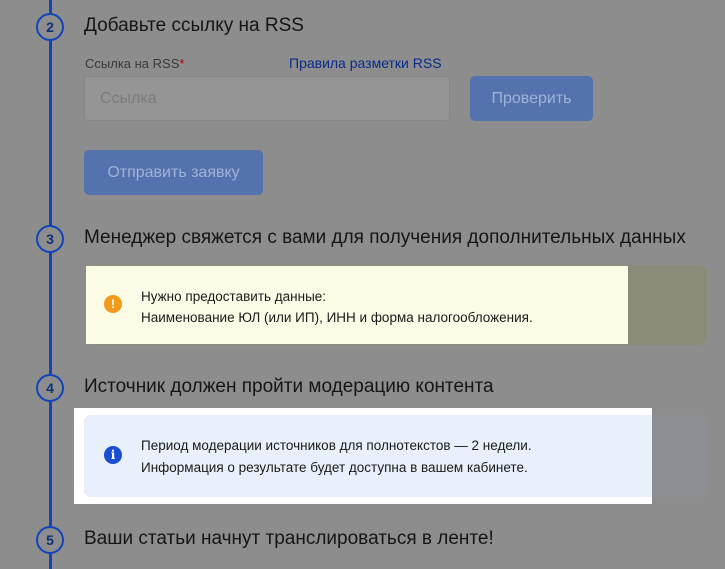  Describe the element at coordinates (194, 25) in the screenshot. I see `step-title-2: Добавьте ссылку на RSS` at that location.